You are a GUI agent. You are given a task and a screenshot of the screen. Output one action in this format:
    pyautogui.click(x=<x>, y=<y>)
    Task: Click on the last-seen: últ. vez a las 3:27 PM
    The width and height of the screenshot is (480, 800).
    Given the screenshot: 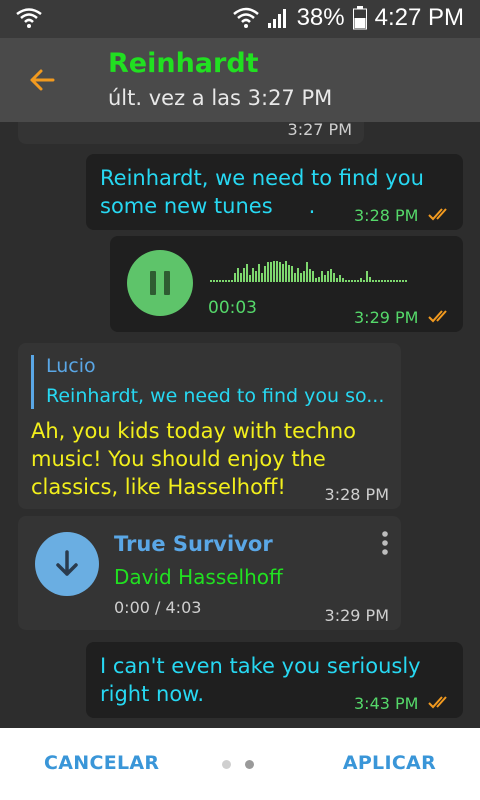 What is the action you would take?
    pyautogui.click(x=220, y=98)
    